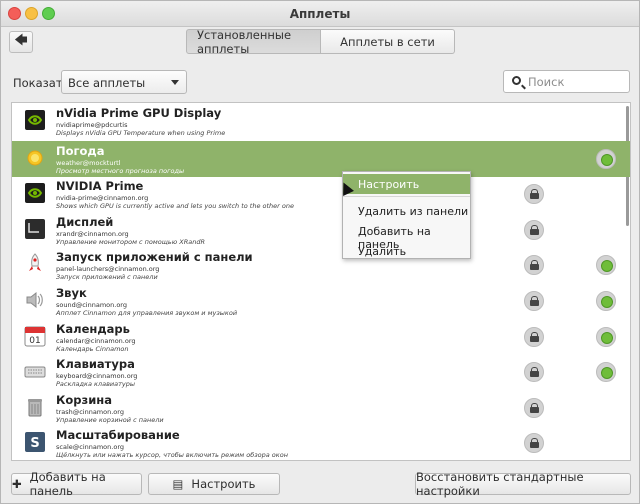  Describe the element at coordinates (523, 484) in the screenshot. I see `restore-defaults-button: Восстановить стандартные настройки` at that location.